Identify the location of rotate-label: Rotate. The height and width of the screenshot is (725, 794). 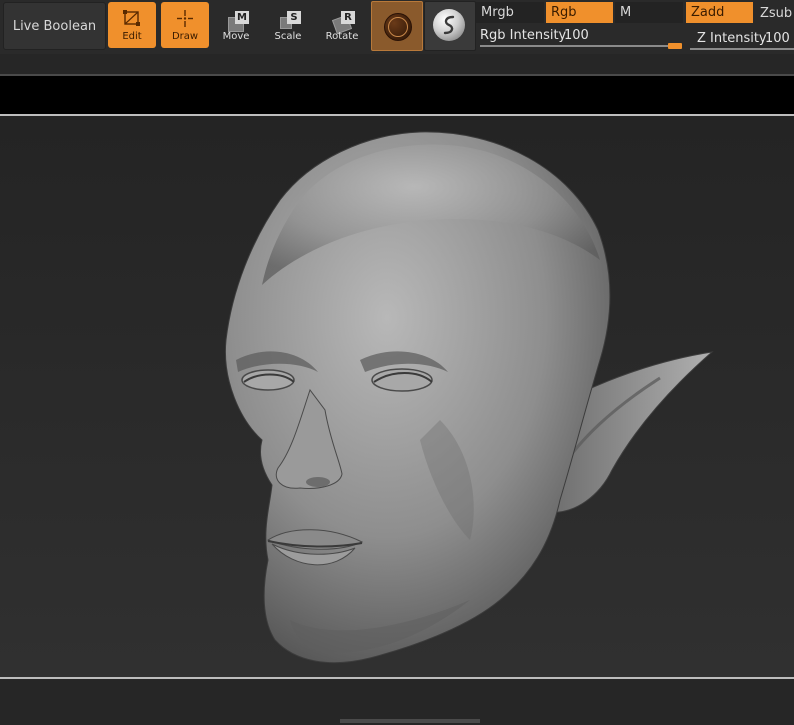
(342, 36).